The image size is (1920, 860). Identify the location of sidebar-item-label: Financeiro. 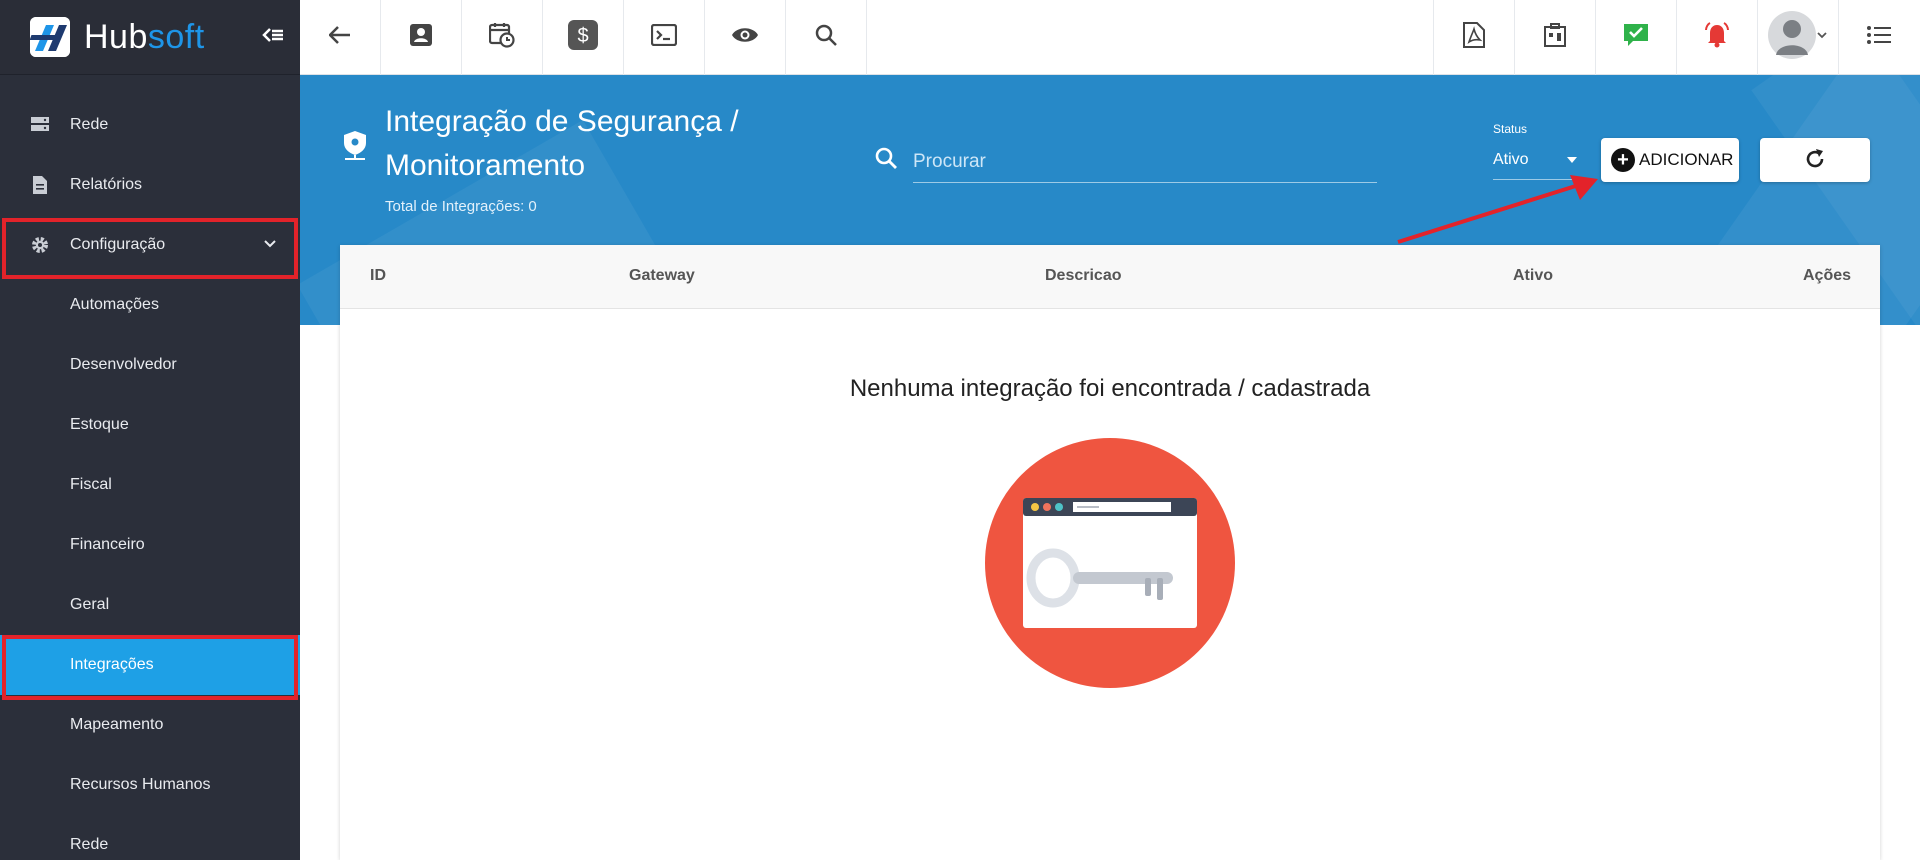
(107, 544).